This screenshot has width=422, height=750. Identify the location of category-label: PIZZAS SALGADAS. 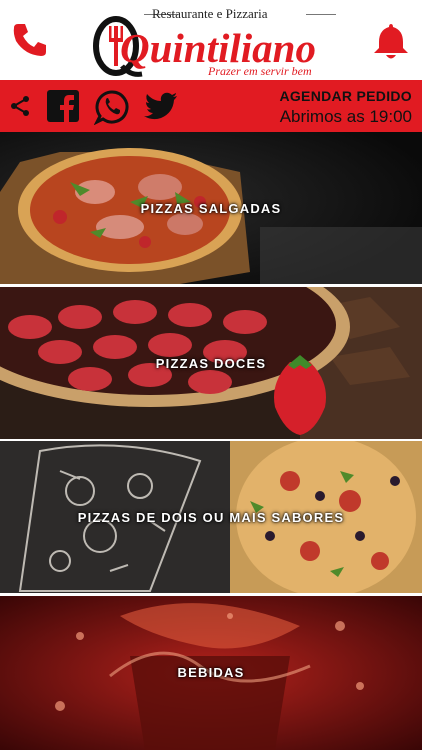
(211, 208).